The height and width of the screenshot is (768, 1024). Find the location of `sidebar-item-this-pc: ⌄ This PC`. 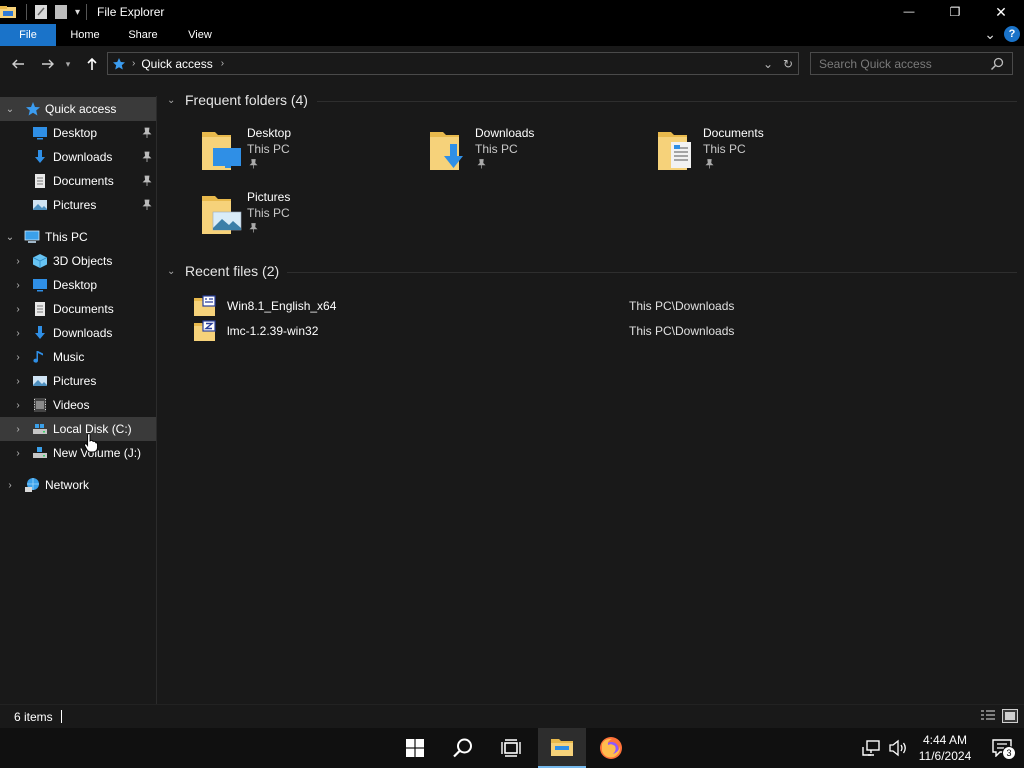

sidebar-item-this-pc: ⌄ This PC is located at coordinates (78, 237).